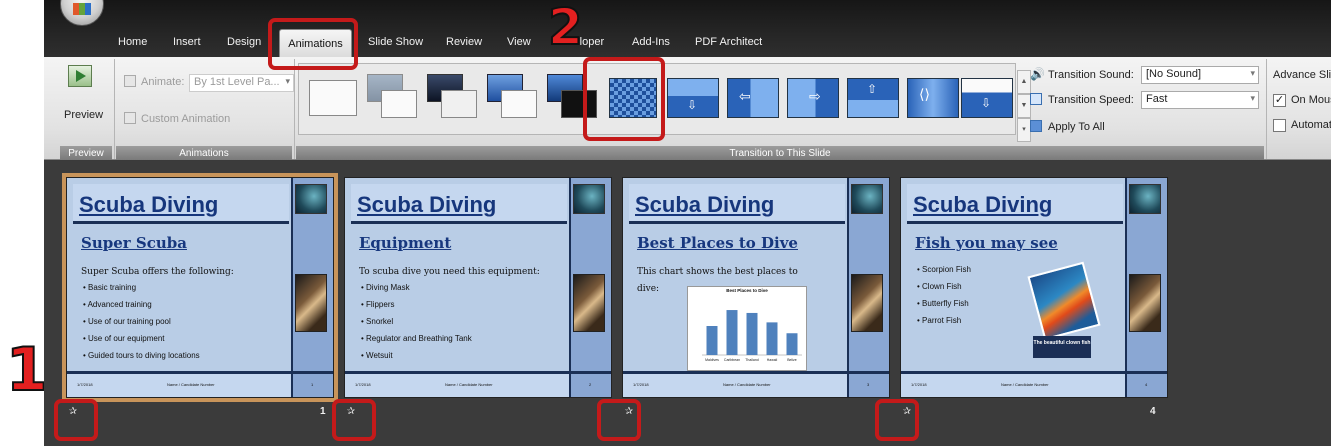 The height and width of the screenshot is (446, 1331). I want to click on scroll-down-icon: ▼, so click(1024, 106).